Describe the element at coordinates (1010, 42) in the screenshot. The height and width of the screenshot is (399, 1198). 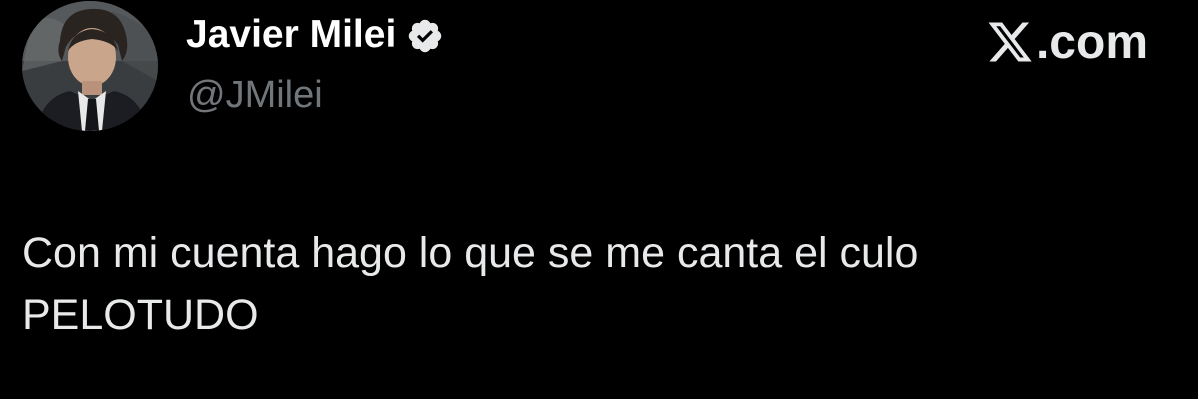
I see `x-logo-icon` at that location.